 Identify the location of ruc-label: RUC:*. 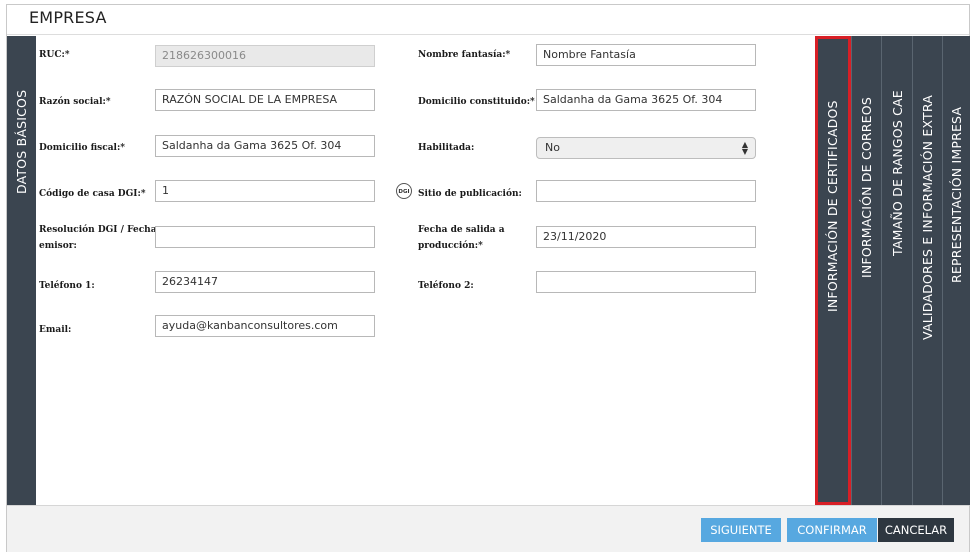
(54, 55).